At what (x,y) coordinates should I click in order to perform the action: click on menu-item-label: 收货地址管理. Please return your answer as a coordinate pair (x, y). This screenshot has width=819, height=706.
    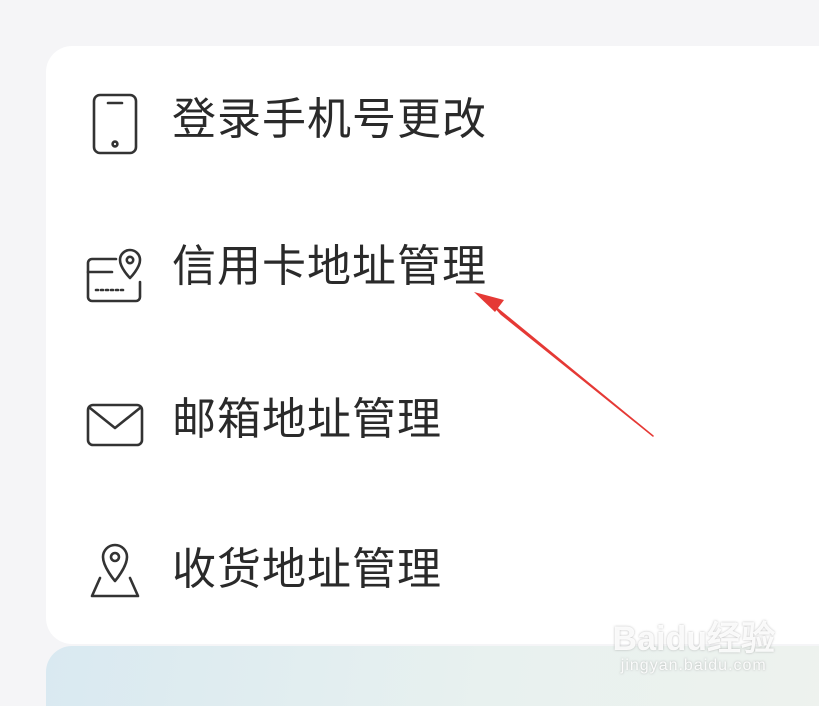
    Looking at the image, I should click on (307, 569).